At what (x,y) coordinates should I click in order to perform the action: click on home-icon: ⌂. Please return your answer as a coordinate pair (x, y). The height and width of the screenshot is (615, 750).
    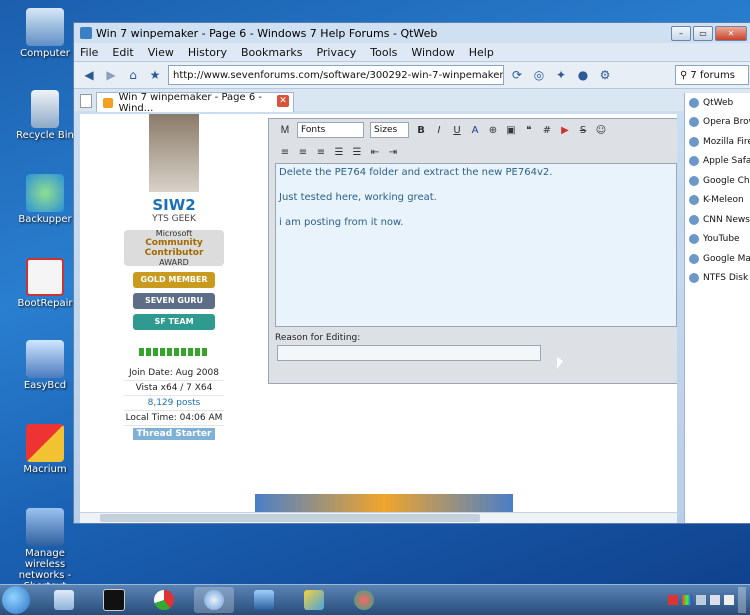
    Looking at the image, I should click on (133, 75).